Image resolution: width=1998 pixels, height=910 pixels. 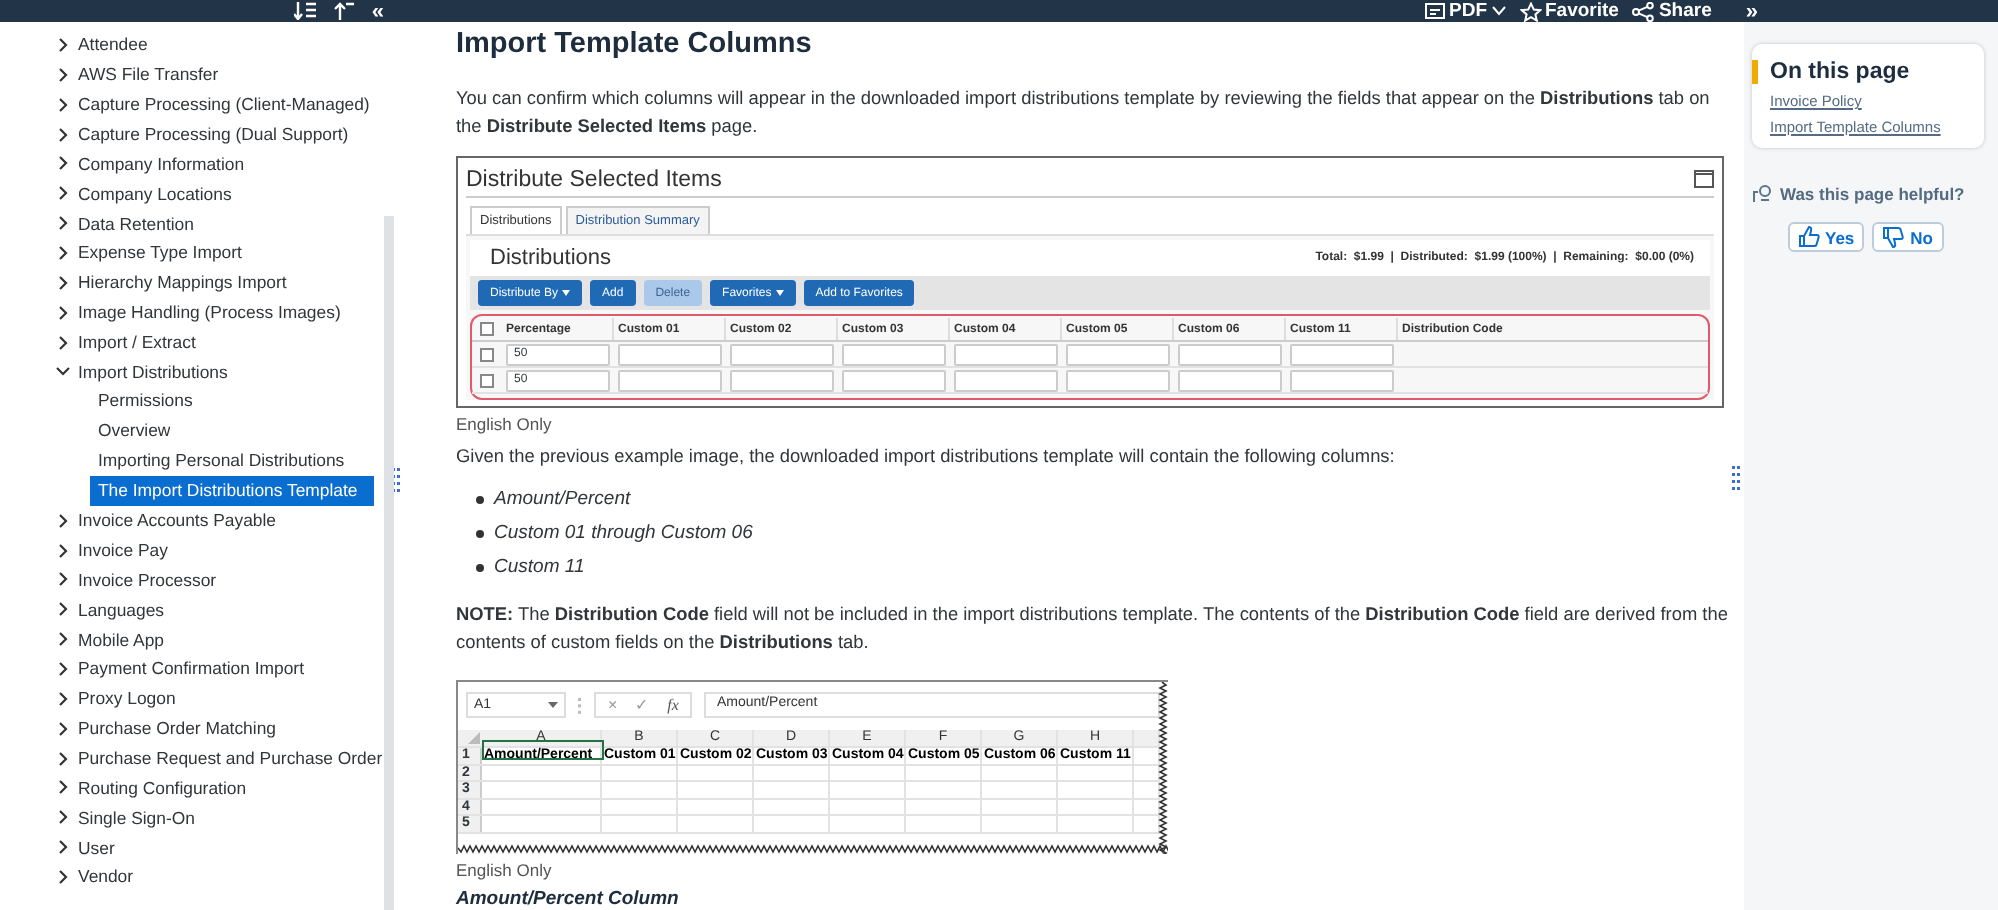 I want to click on sidebar-item: Invoice Accounts Payable, so click(x=192, y=520).